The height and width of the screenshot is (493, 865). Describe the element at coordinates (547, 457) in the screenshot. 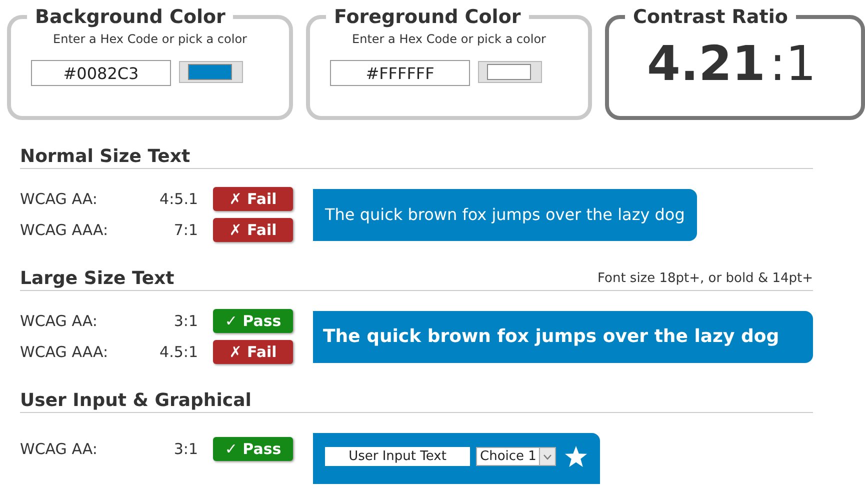

I see `caret-icon` at that location.